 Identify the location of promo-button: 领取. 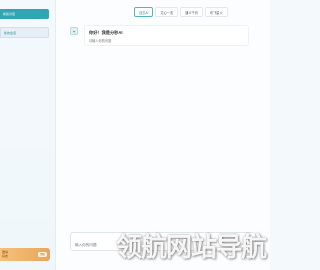
(42, 254).